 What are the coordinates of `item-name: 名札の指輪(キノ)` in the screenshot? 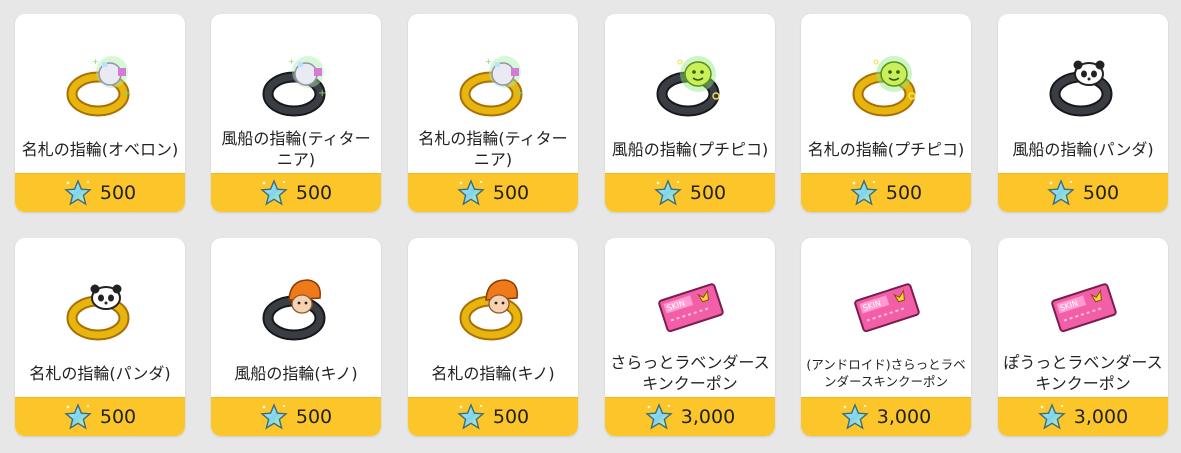 It's located at (493, 373).